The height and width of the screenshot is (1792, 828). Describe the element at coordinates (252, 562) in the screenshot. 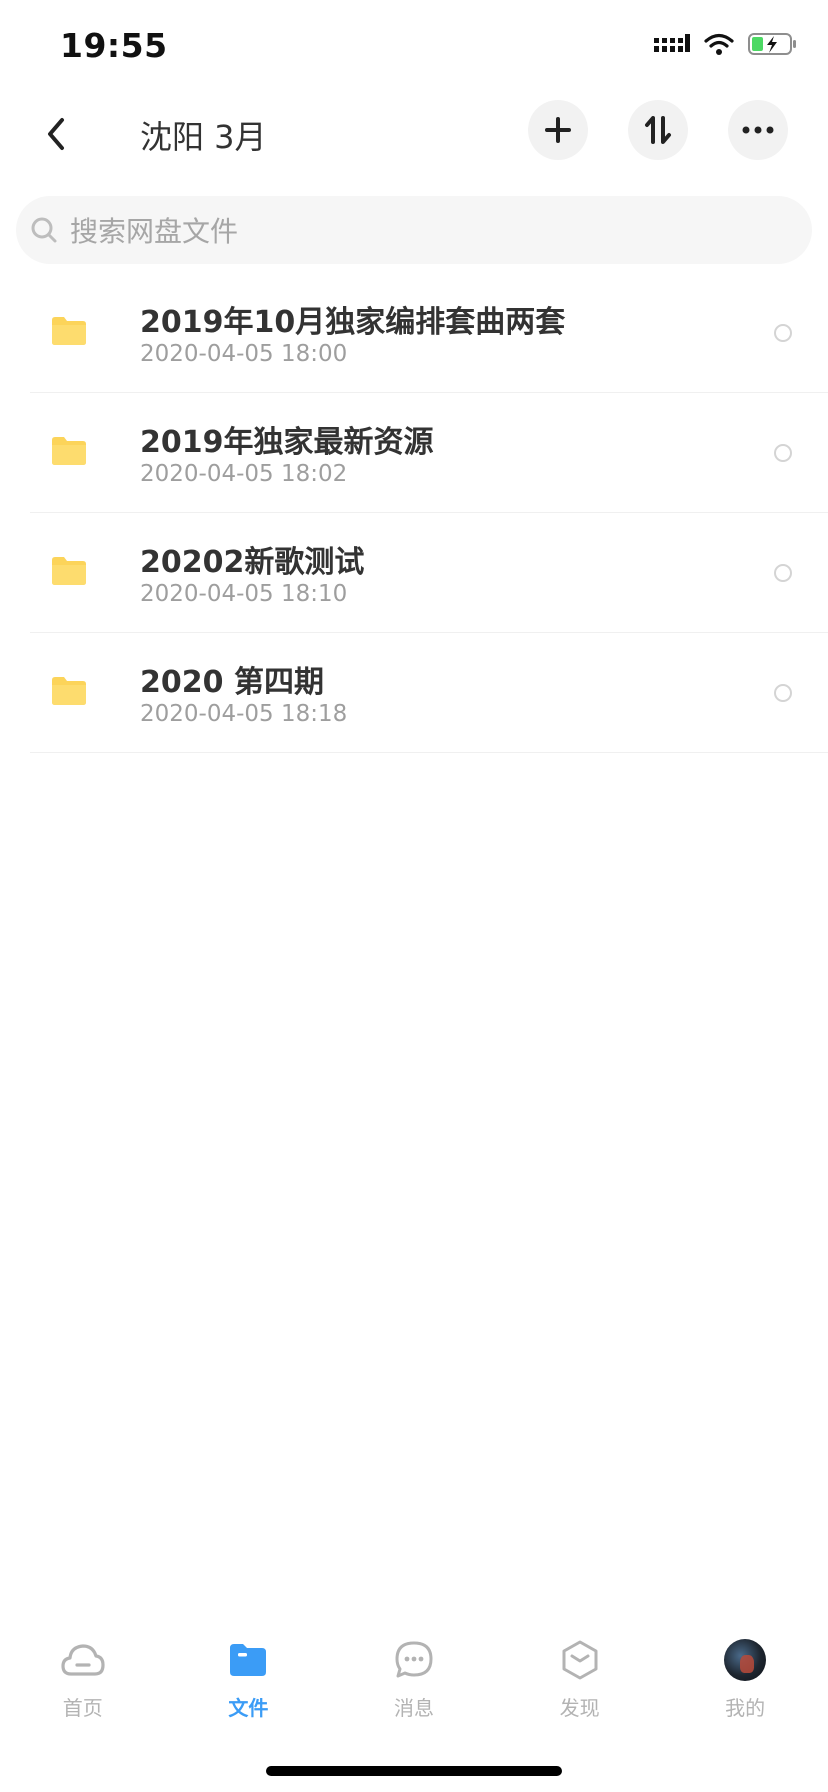

I see `file-name: 20202新歌测试` at that location.